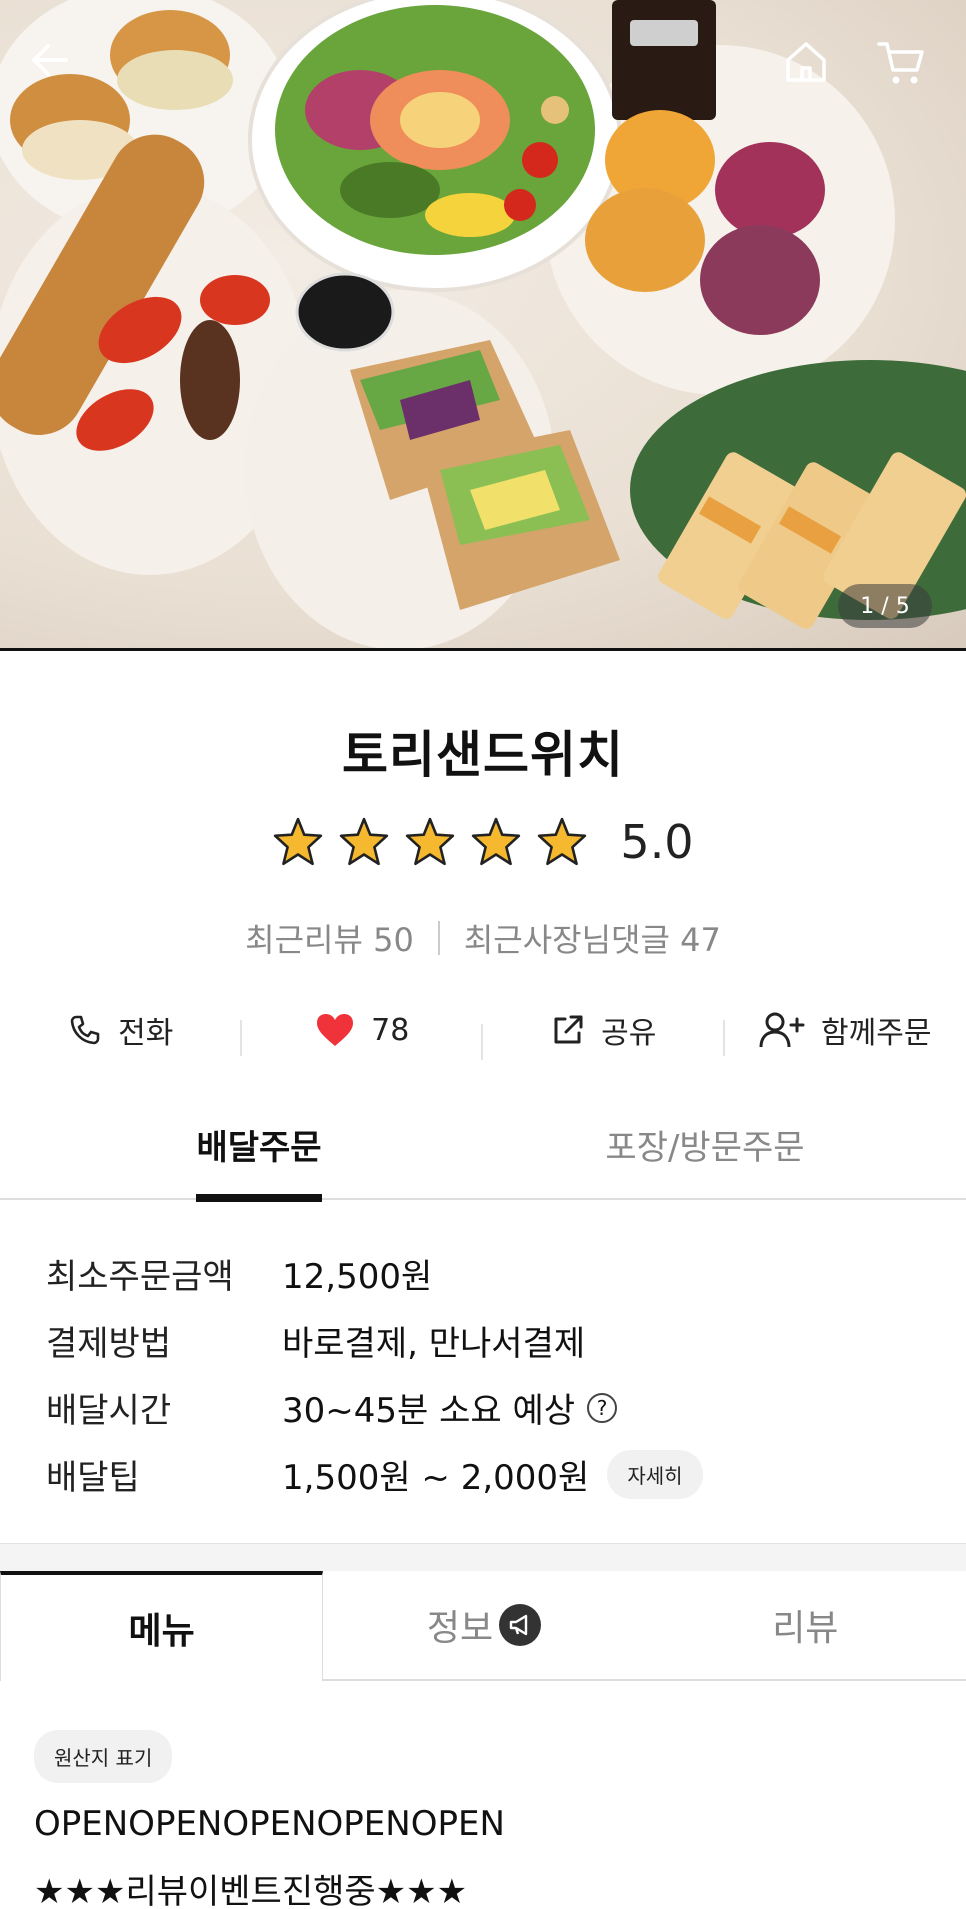 The height and width of the screenshot is (1909, 966). I want to click on content-tabs: 메뉴 정보 리뷰, so click(483, 1626).